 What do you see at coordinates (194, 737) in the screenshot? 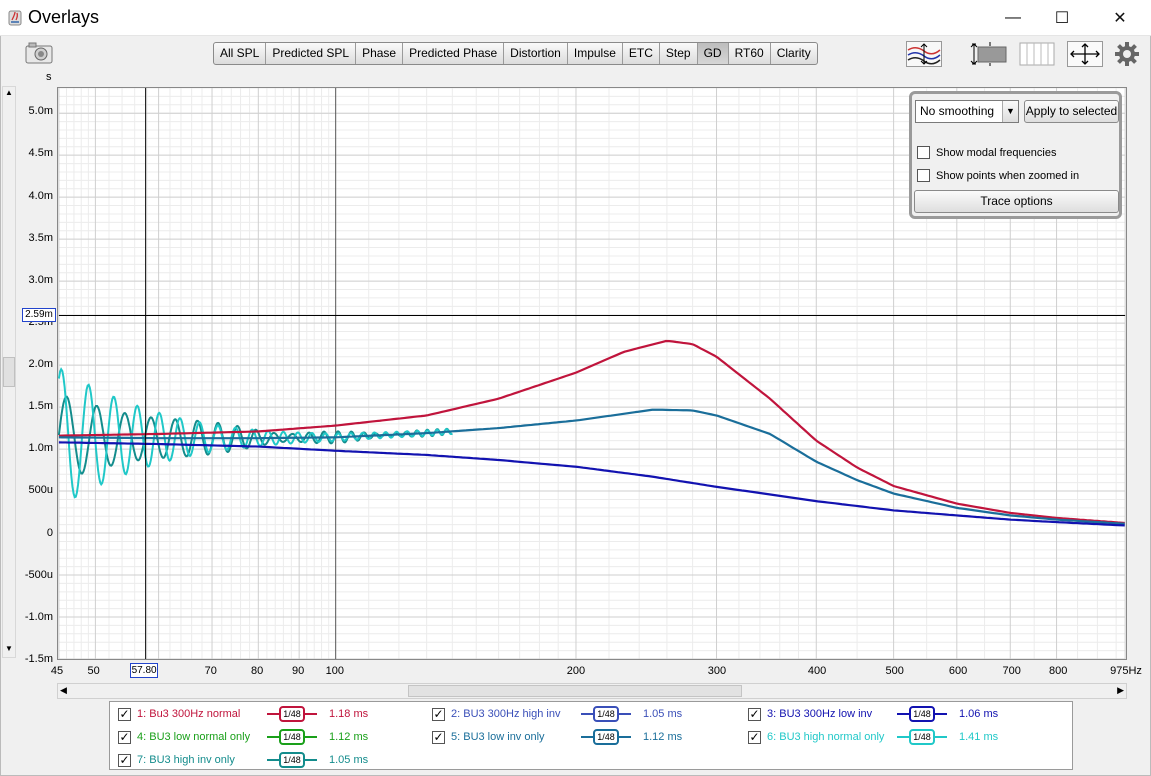
I see `trace-name: 4: BU3 low normal only` at bounding box center [194, 737].